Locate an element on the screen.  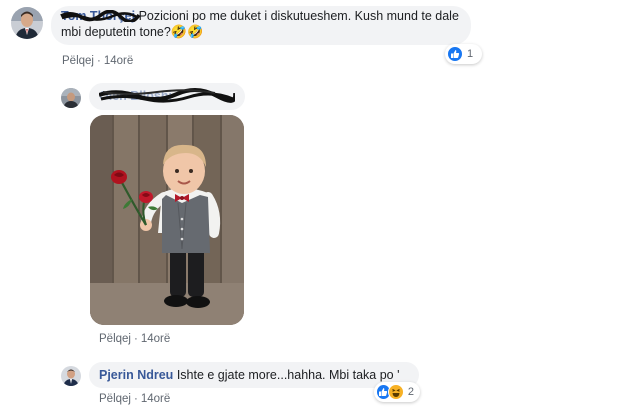
photo-boy-holding-rose is located at coordinates (167, 220).